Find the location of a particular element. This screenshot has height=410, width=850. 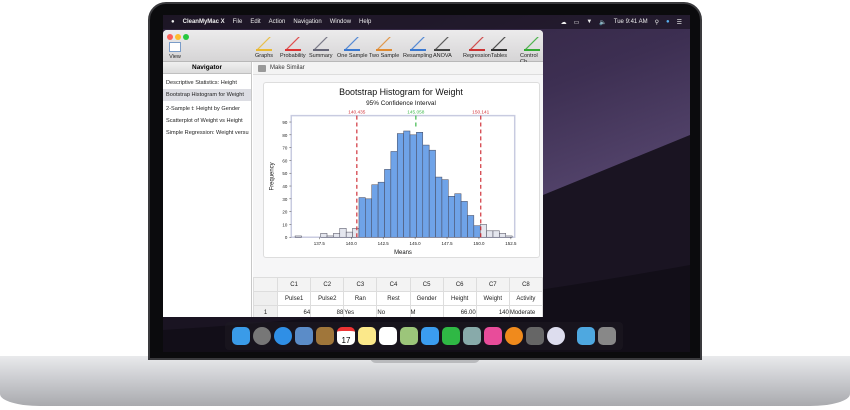

navigator-item: Descriptive Statistics: Height is located at coordinates (207, 83).